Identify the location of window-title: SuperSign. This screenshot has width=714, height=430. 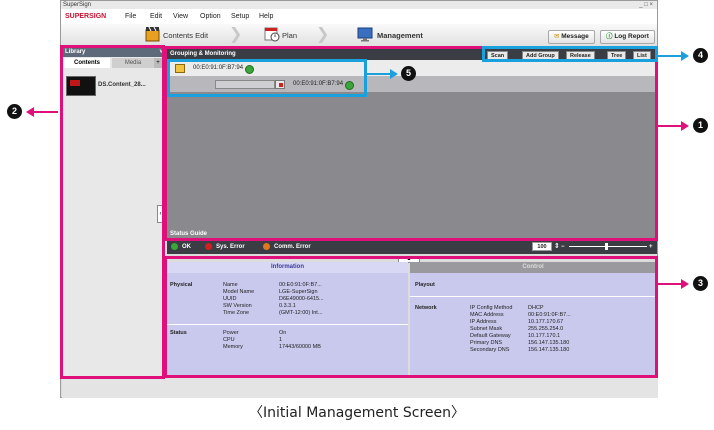
(77, 5).